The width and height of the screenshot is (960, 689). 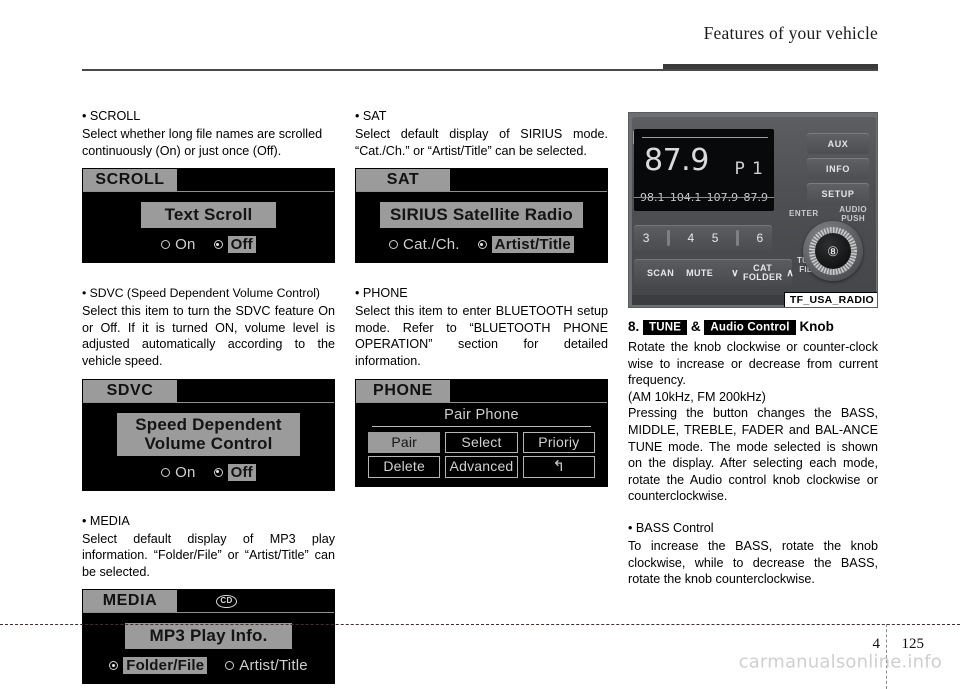 What do you see at coordinates (255, 180) in the screenshot?
I see `scroll-screen-topbar-rest` at bounding box center [255, 180].